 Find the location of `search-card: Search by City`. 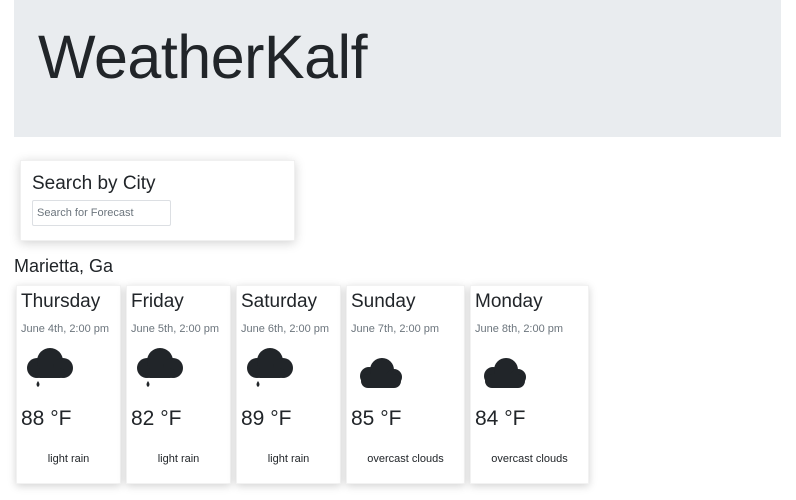

search-card: Search by City is located at coordinates (157, 200).